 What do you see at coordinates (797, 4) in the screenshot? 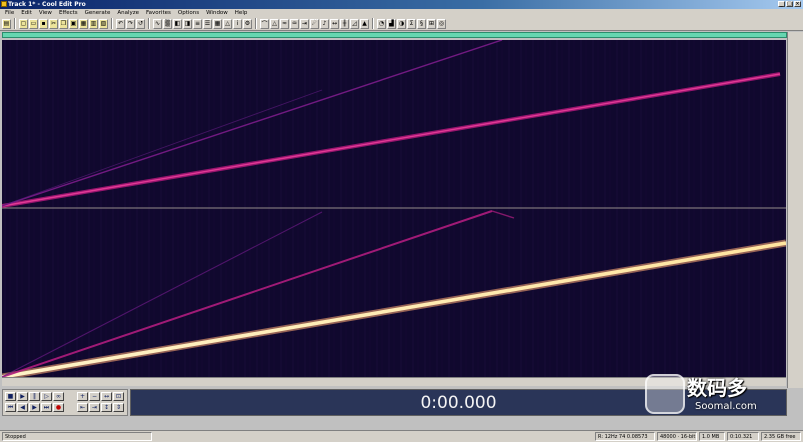
I see `close-button: ×` at bounding box center [797, 4].